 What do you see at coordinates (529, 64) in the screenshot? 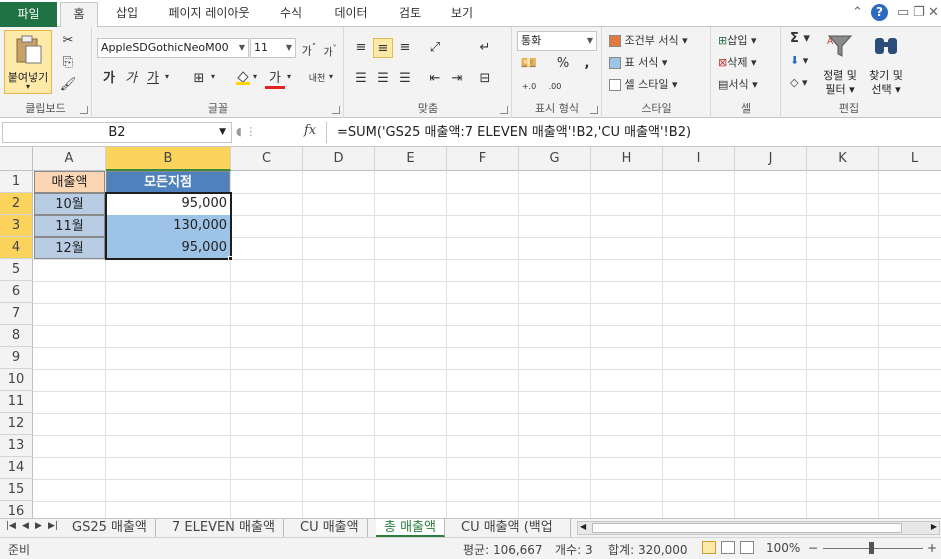
I see `accounting-format-icon: 💴` at bounding box center [529, 64].